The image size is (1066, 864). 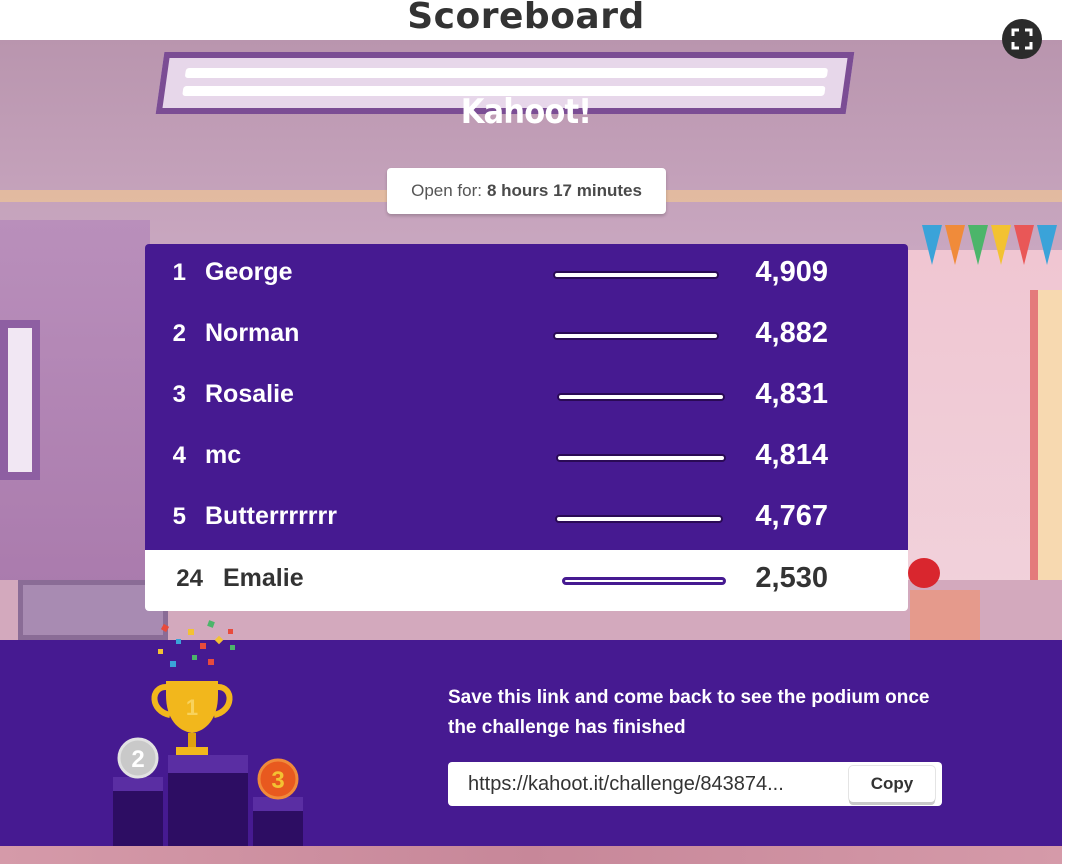 I want to click on title-bar: Scoreboard, so click(x=533, y=20).